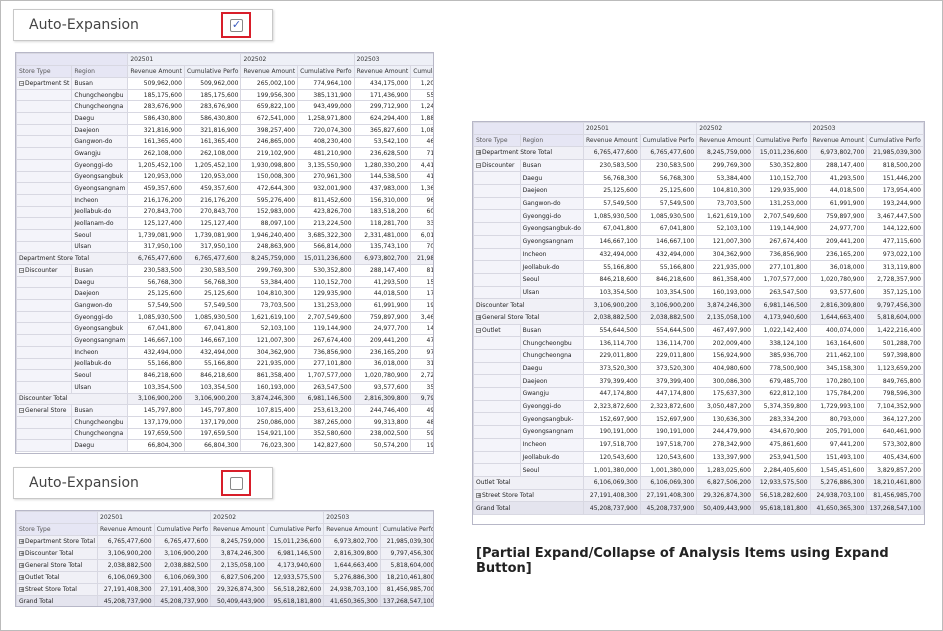 Image resolution: width=943 pixels, height=631 pixels. I want to click on value-cell: 345,158,300, so click(838, 368).